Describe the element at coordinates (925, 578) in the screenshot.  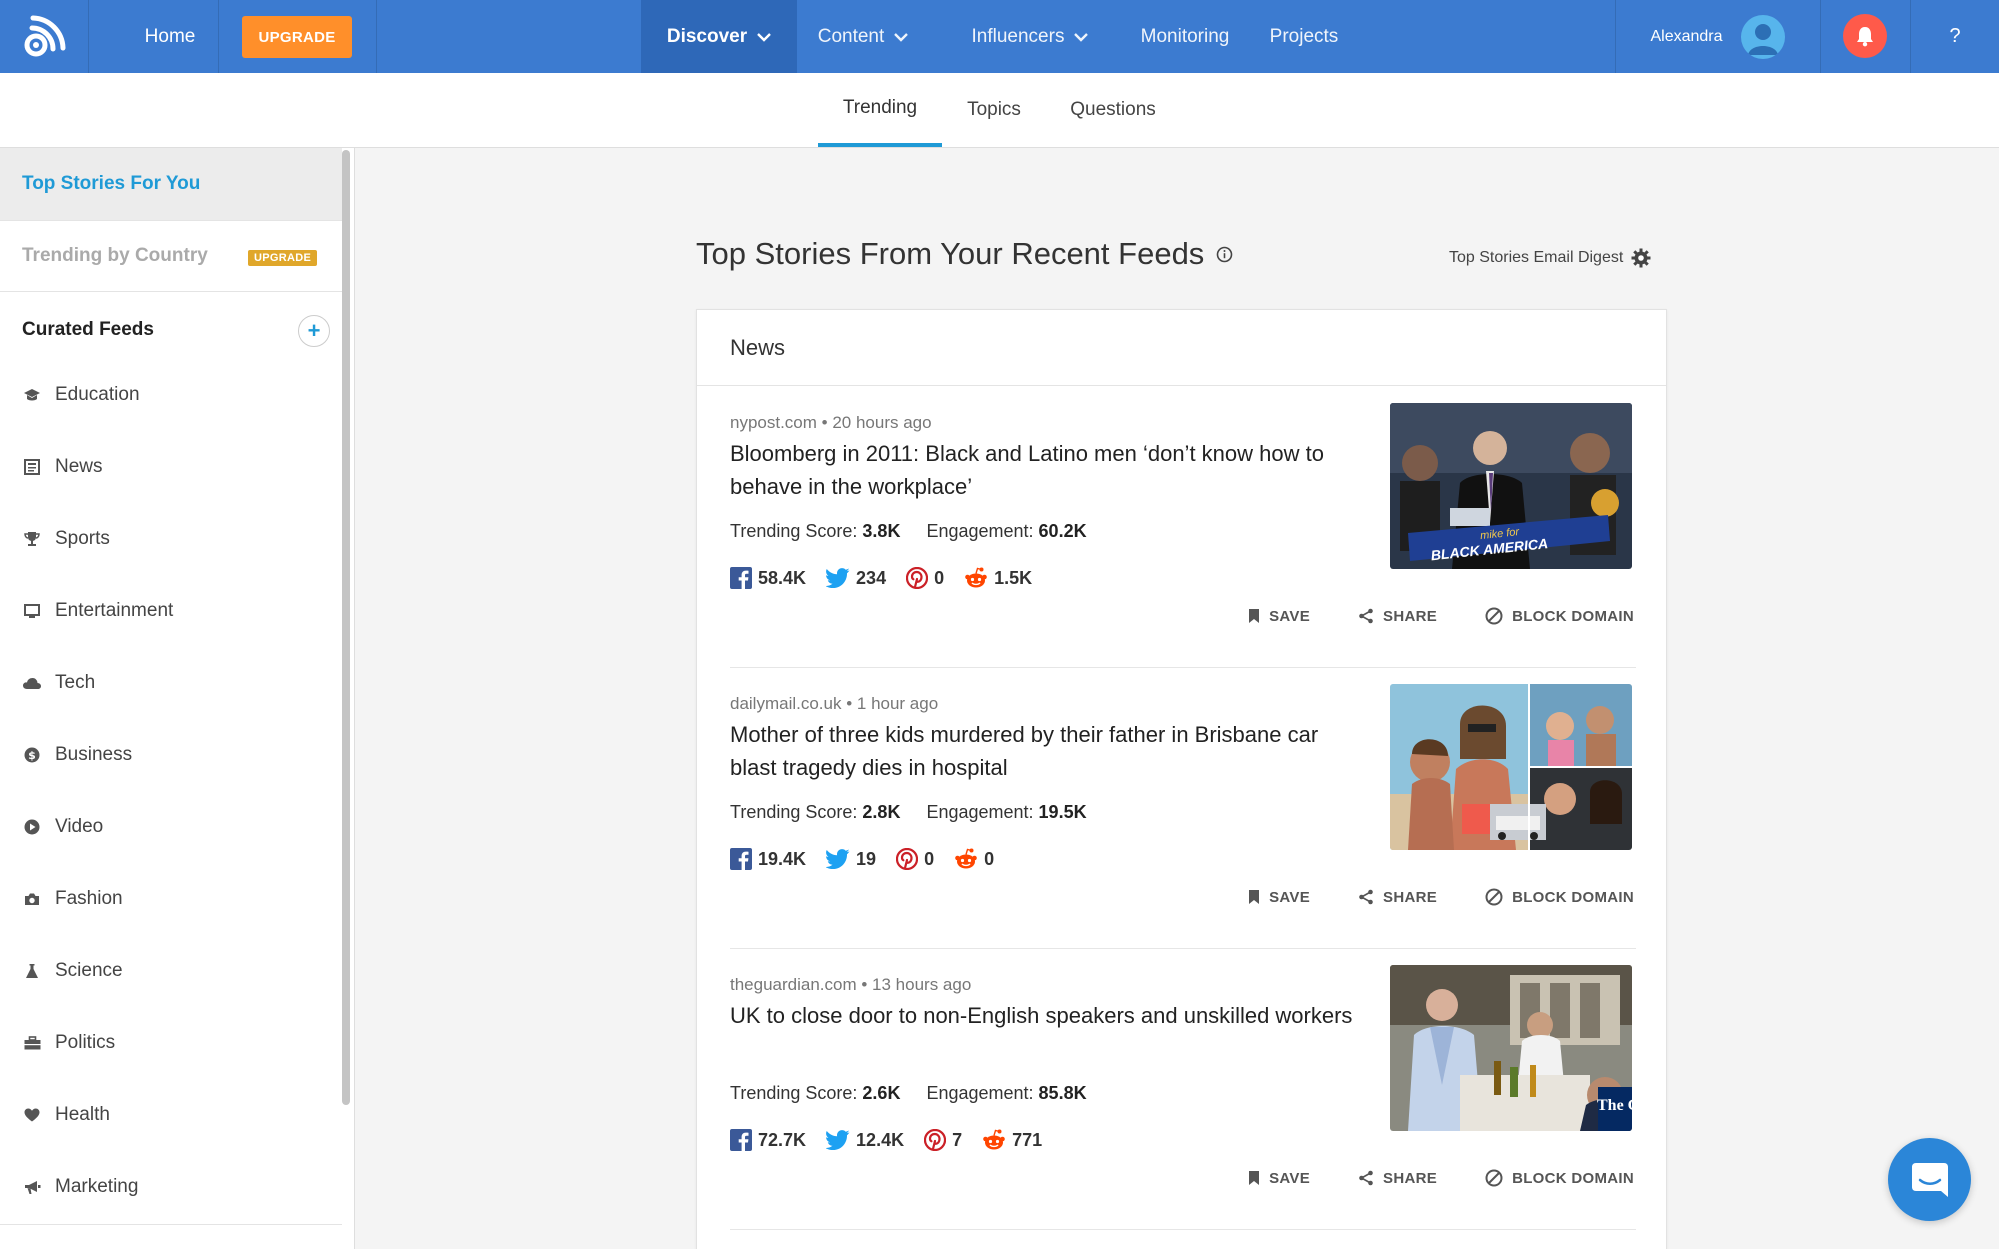
I see `pinterest-count: 0` at that location.